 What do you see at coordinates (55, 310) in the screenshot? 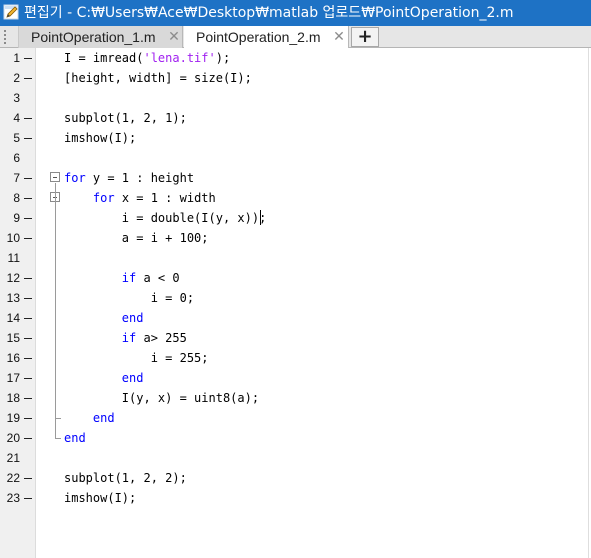
I see `fold-guide` at bounding box center [55, 310].